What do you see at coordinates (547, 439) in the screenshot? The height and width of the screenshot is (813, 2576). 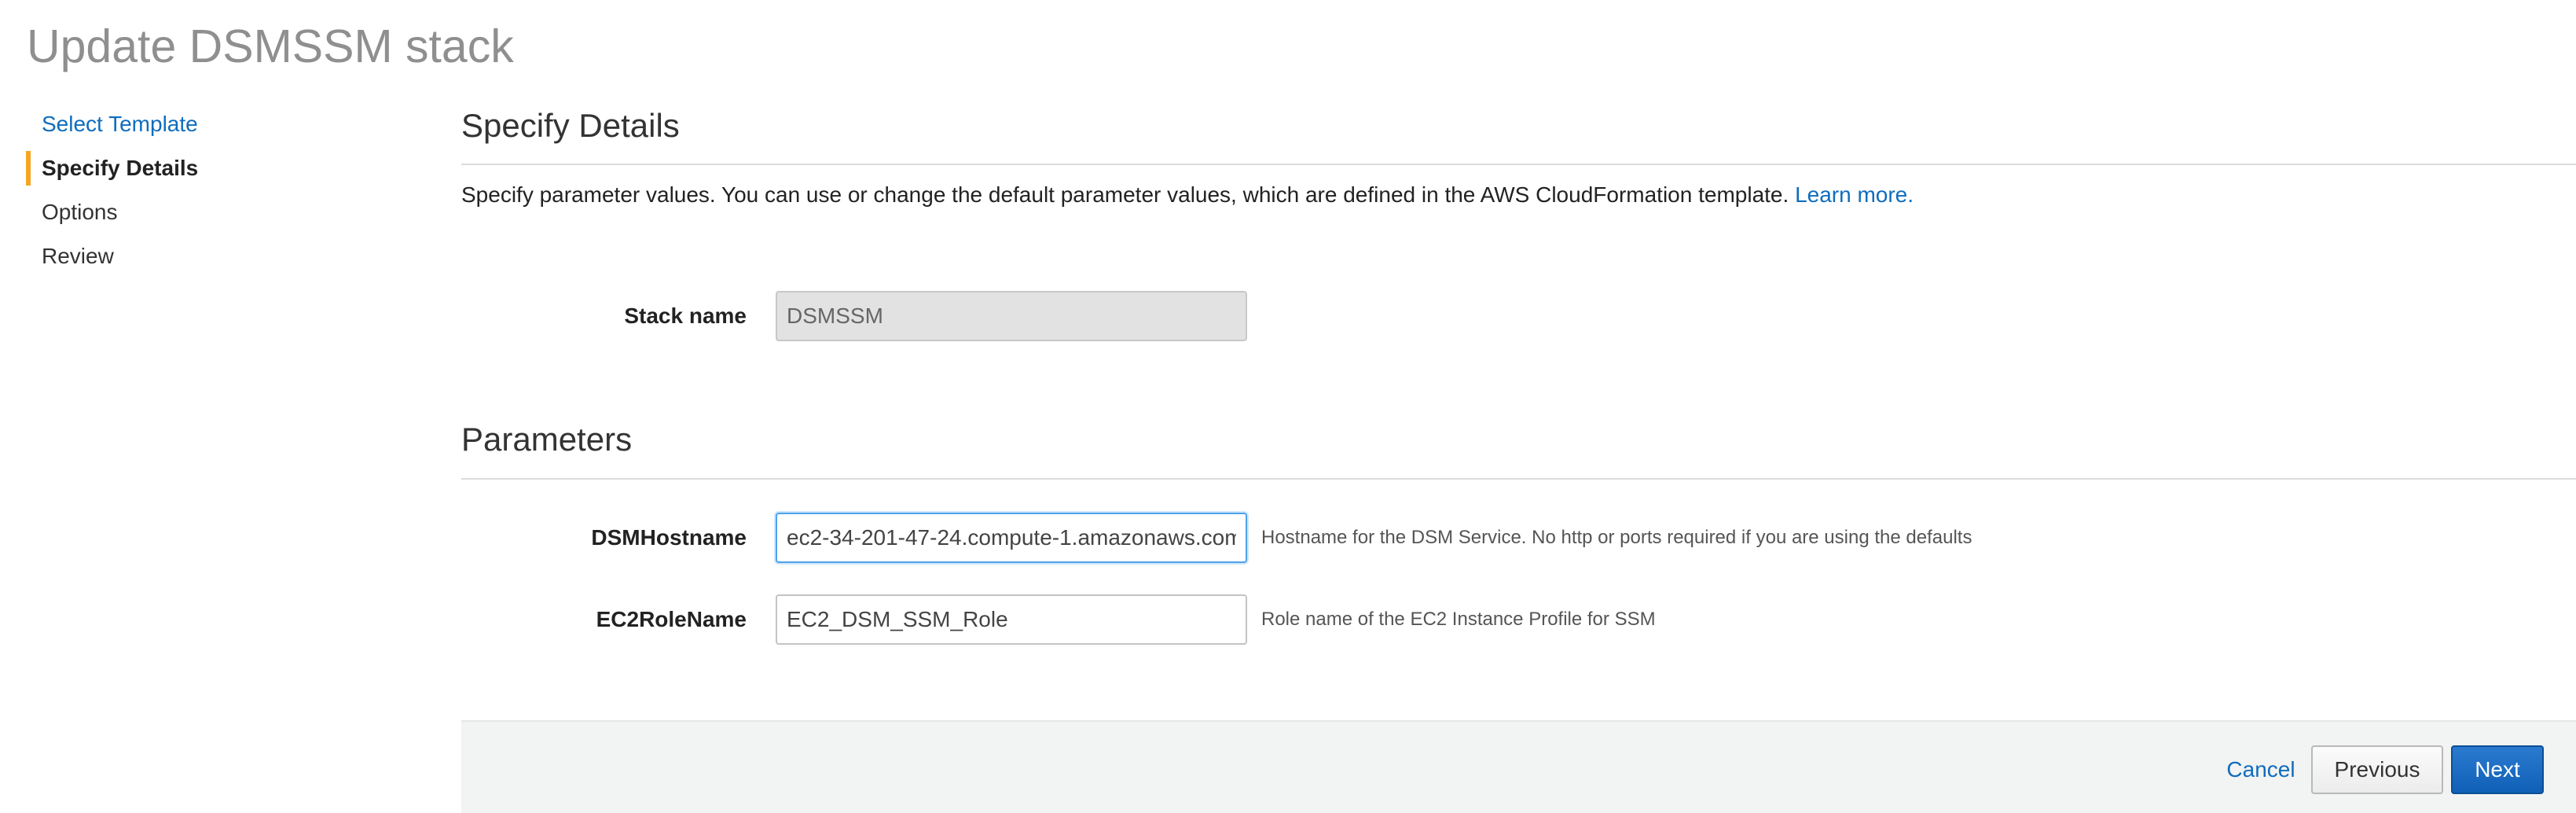 I see `section-heading-parameters: Parameters` at bounding box center [547, 439].